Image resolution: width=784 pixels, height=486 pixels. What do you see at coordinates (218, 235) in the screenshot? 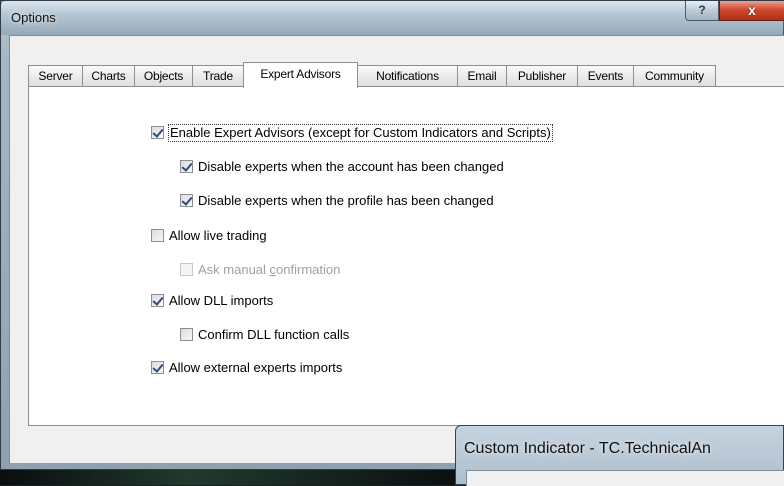
I see `allow-live-trading-label: Allow live trading` at bounding box center [218, 235].